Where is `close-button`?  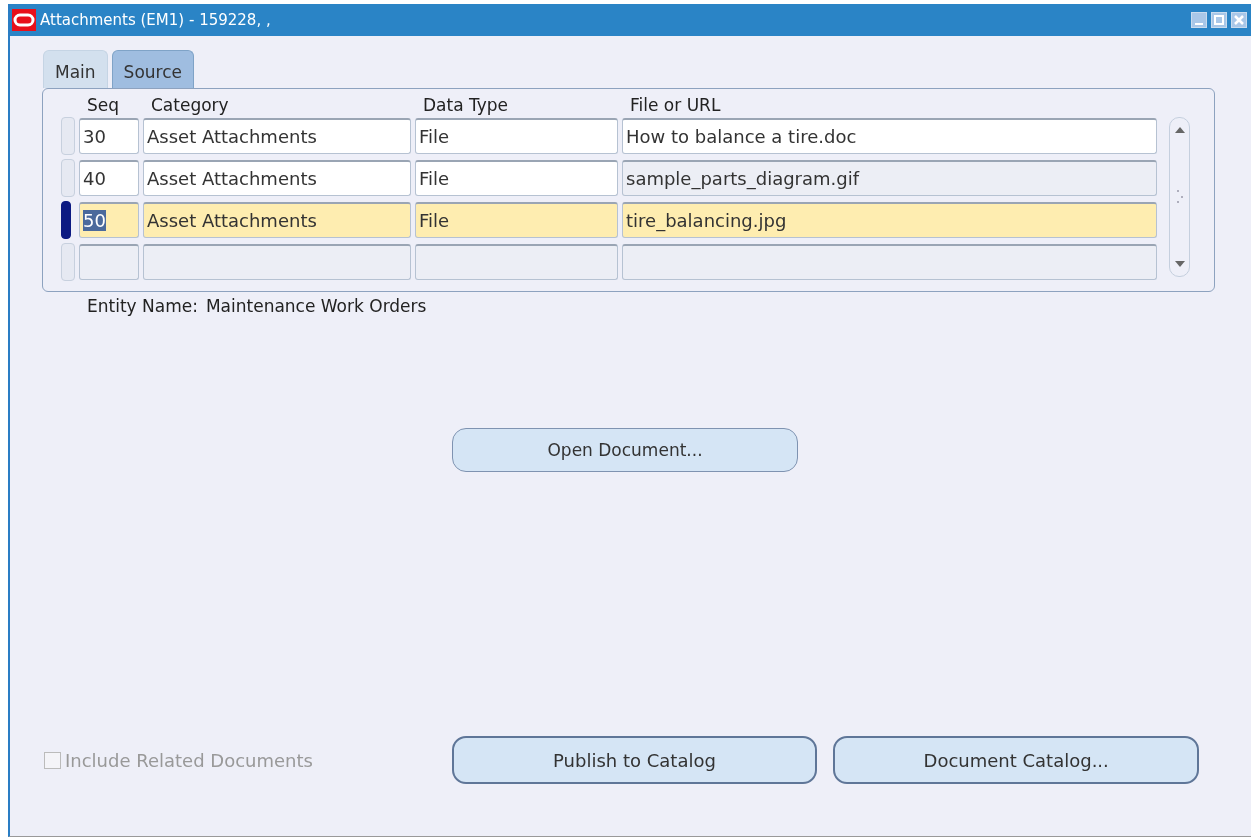
close-button is located at coordinates (1239, 20).